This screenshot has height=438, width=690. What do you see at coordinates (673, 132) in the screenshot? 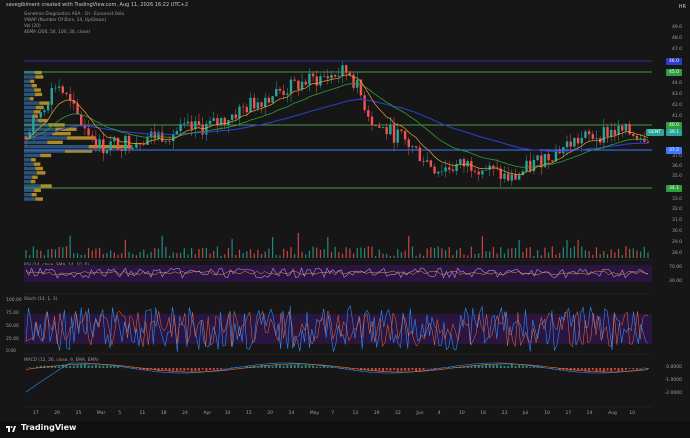
I see `price-badge-39: 39.1` at bounding box center [673, 132].